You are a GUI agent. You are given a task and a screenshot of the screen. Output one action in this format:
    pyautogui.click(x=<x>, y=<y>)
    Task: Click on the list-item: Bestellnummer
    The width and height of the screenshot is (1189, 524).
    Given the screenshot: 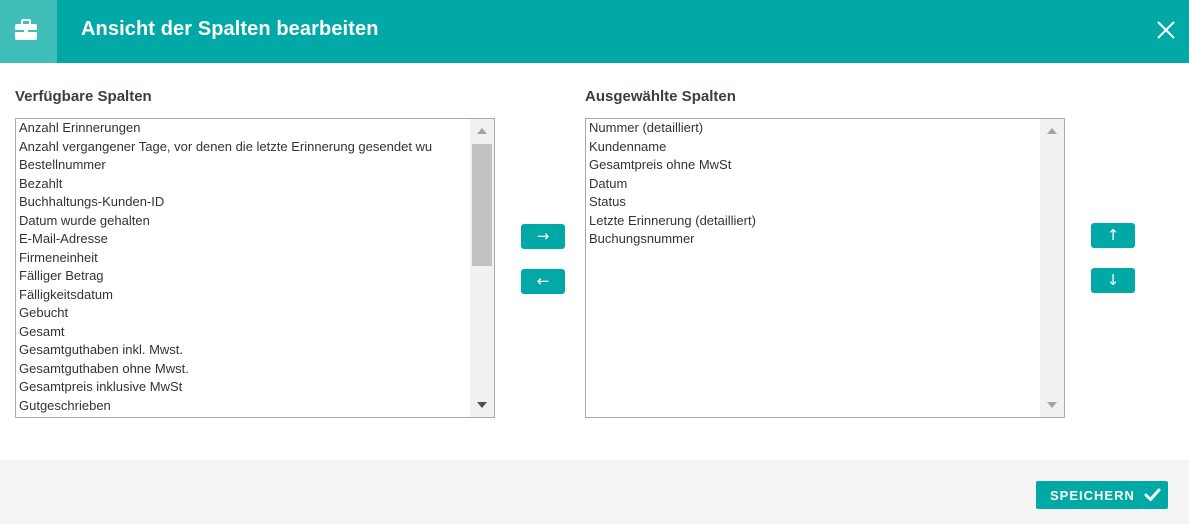 What is the action you would take?
    pyautogui.click(x=243, y=165)
    